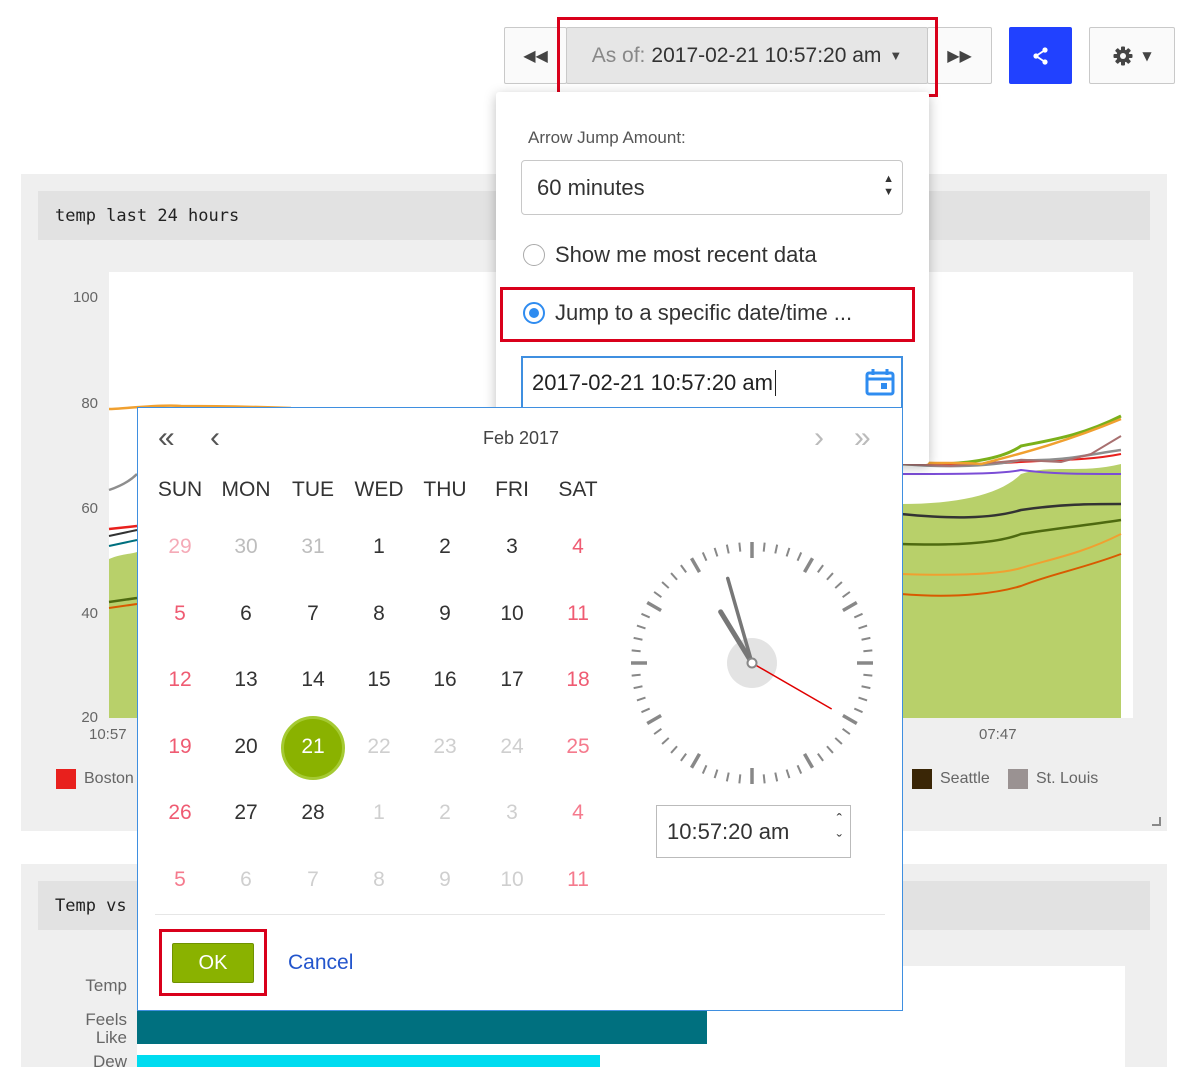  I want to click on legend-item-seattle: Seattle, so click(951, 779).